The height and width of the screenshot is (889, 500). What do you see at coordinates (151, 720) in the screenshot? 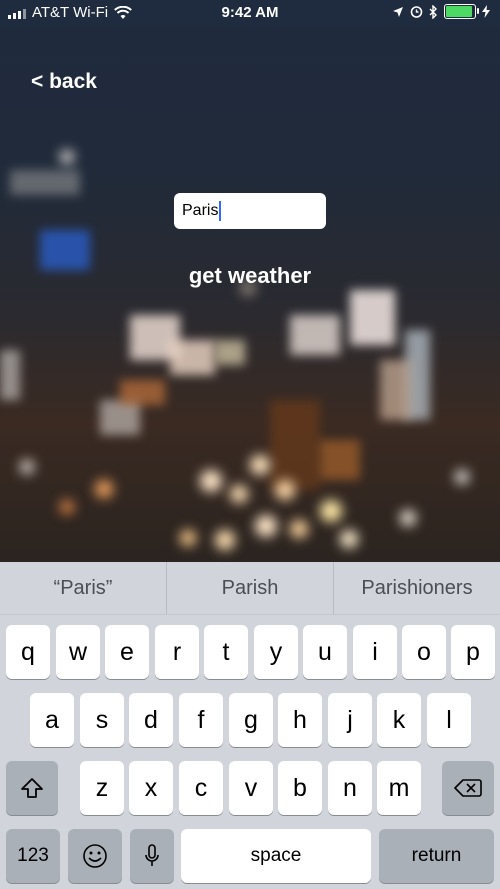
I see `key-d: d` at bounding box center [151, 720].